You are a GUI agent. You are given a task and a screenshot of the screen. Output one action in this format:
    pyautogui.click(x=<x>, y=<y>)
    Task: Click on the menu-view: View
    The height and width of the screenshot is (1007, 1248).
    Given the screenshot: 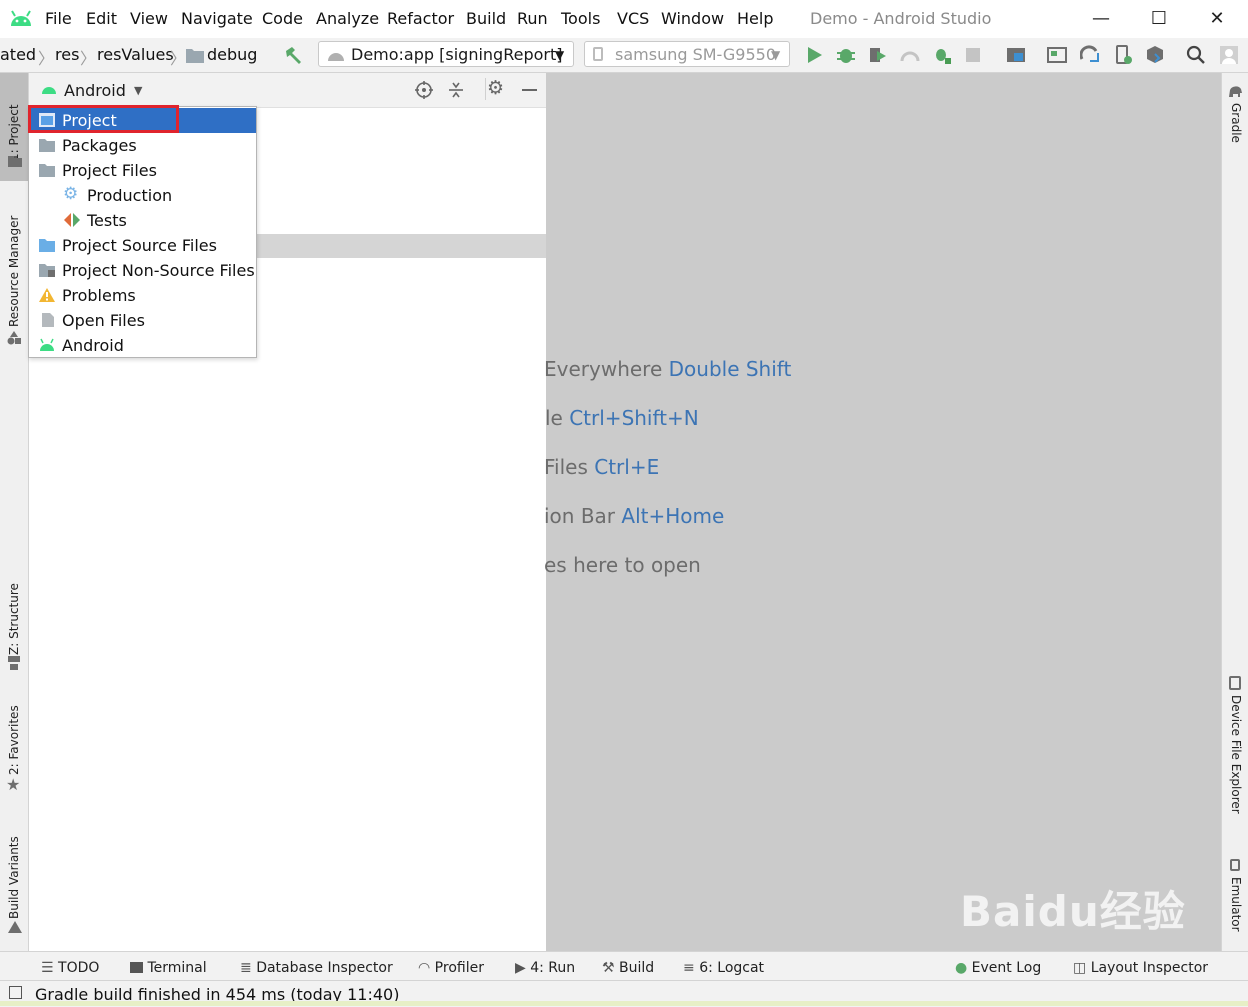 What is the action you would take?
    pyautogui.click(x=149, y=18)
    